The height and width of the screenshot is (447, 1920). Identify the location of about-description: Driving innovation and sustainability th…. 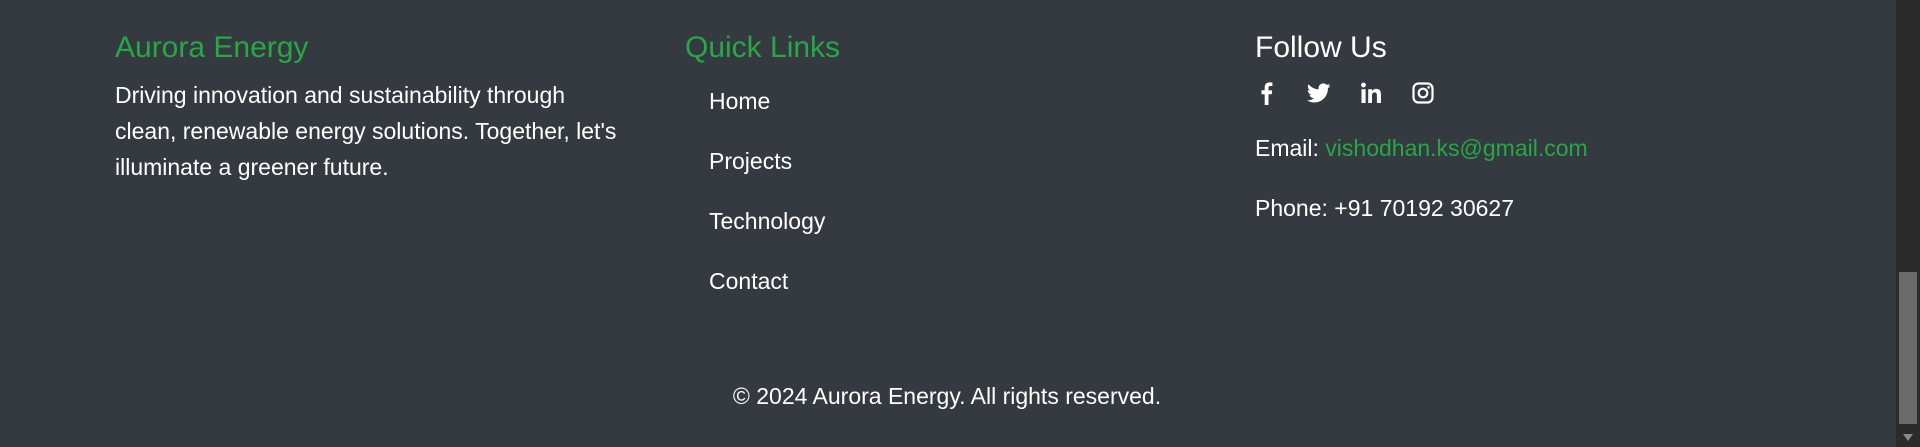
(385, 131).